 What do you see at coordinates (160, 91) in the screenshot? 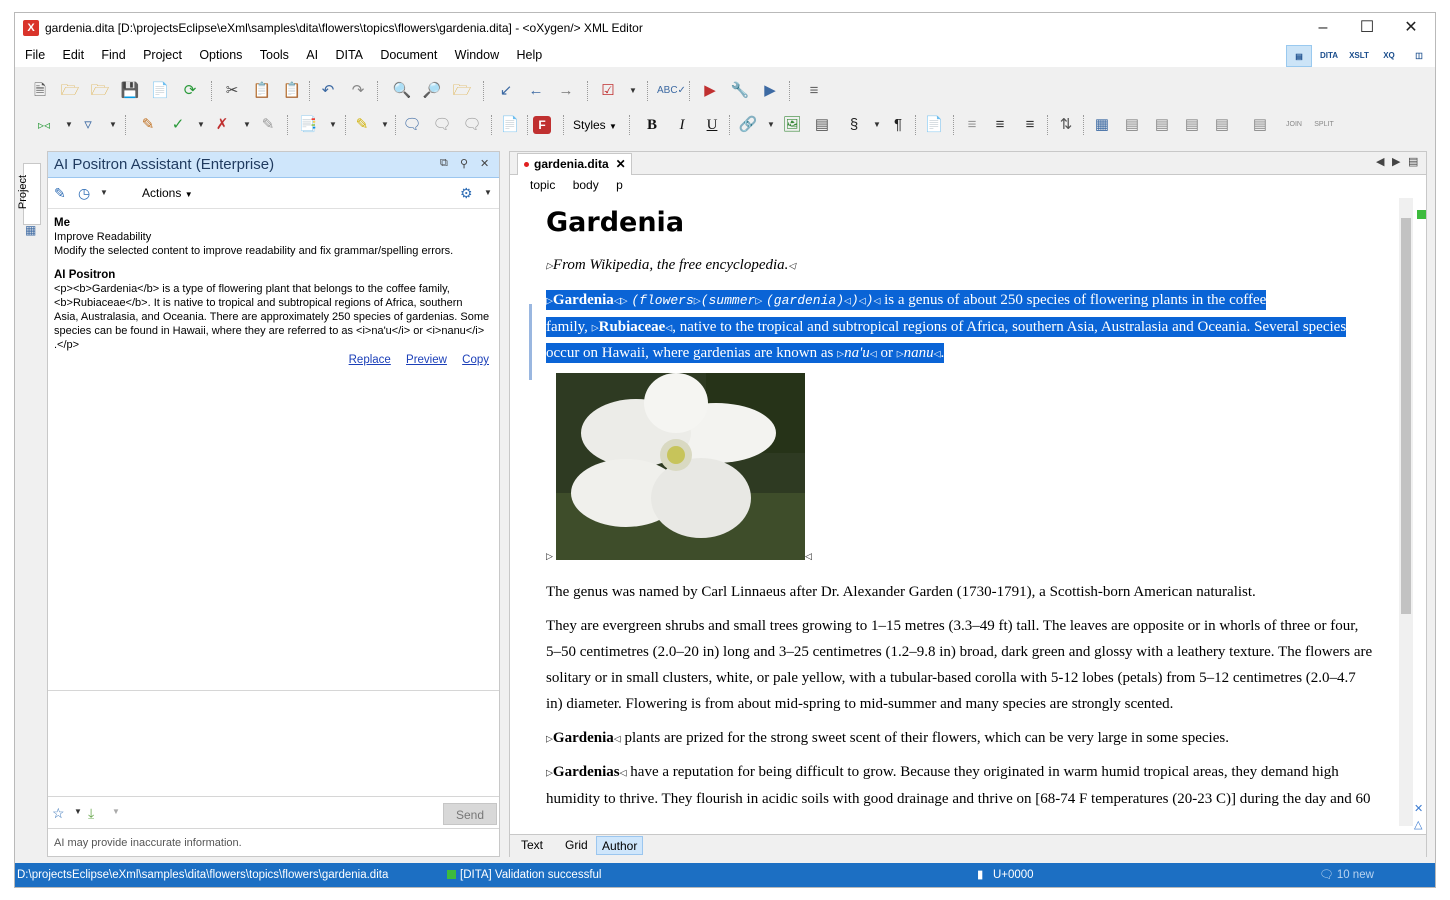
I see `save-all-icon: 📄` at bounding box center [160, 91].